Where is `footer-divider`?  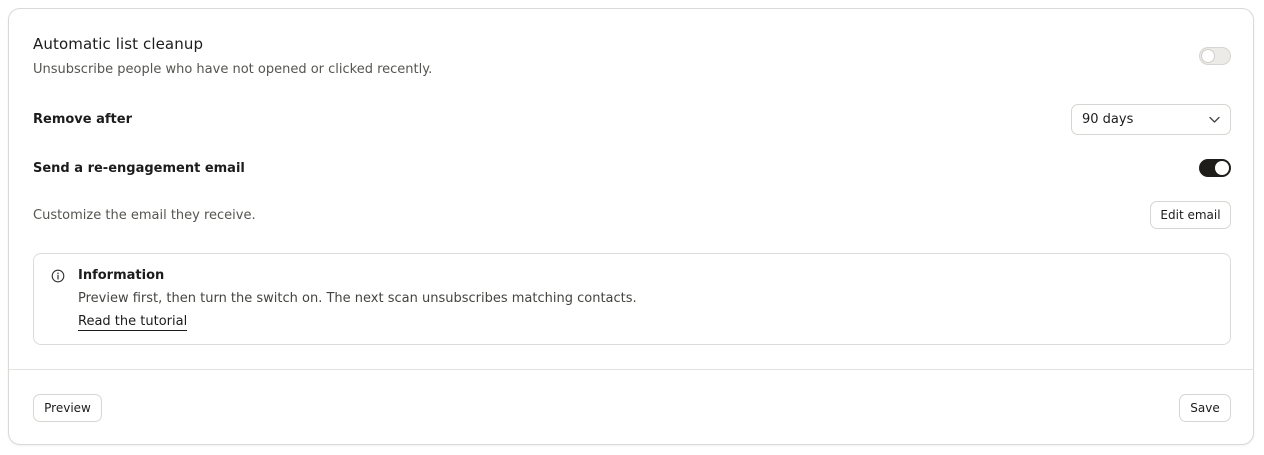
footer-divider is located at coordinates (631, 369).